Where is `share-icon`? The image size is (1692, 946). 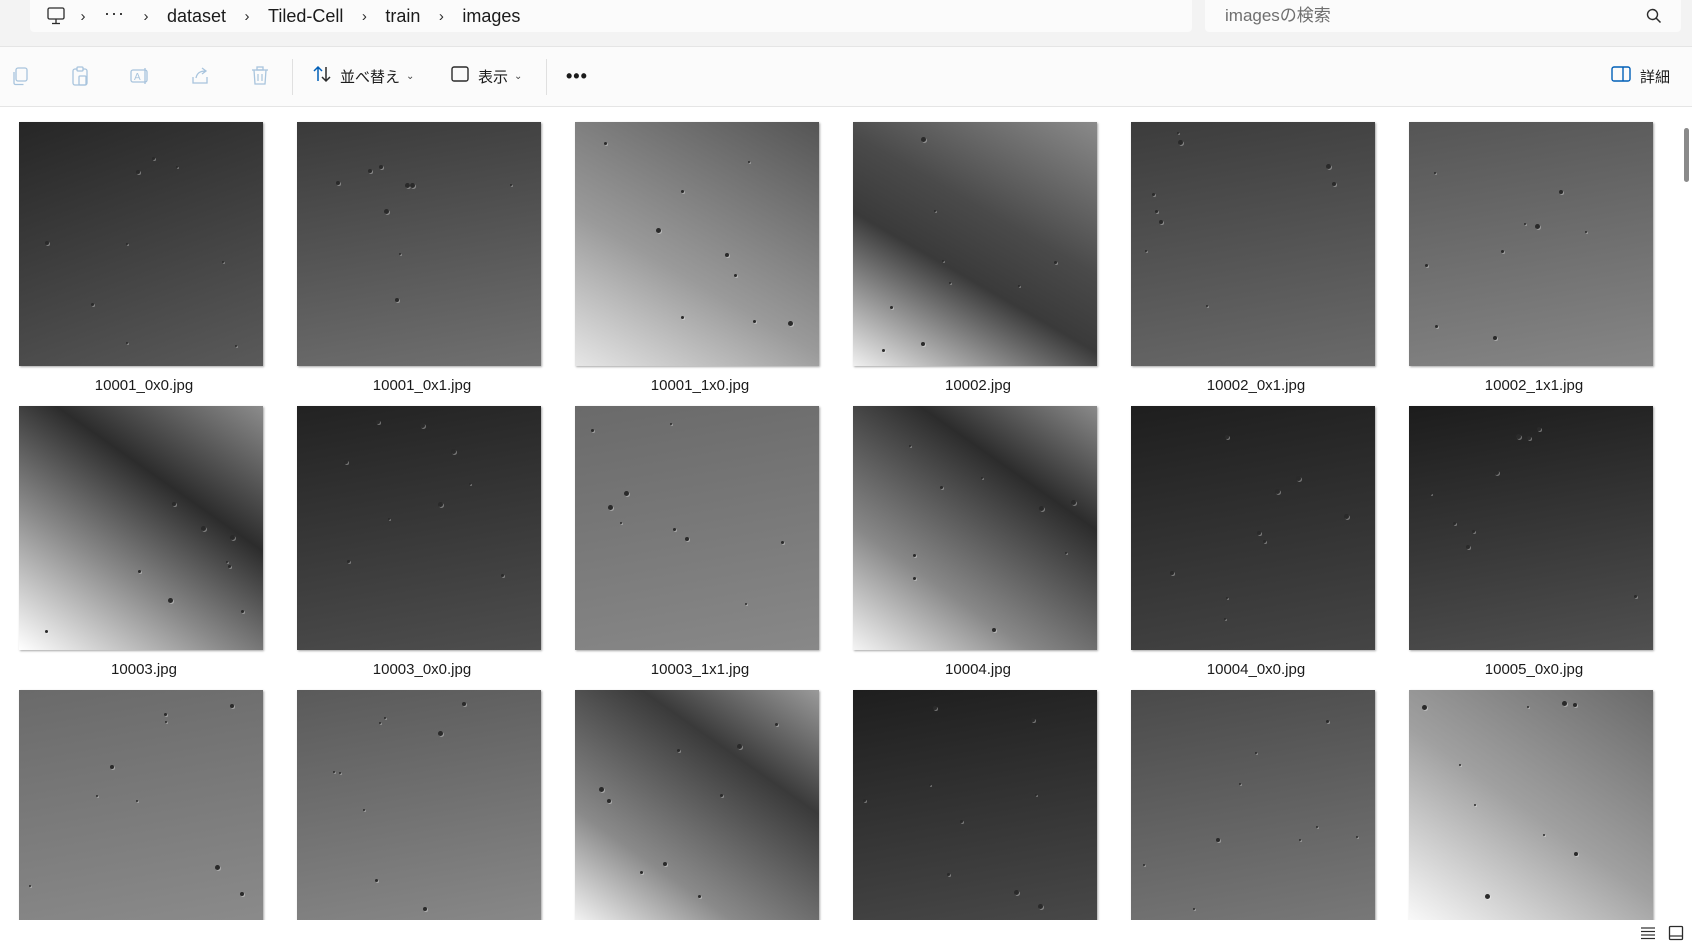 share-icon is located at coordinates (200, 76).